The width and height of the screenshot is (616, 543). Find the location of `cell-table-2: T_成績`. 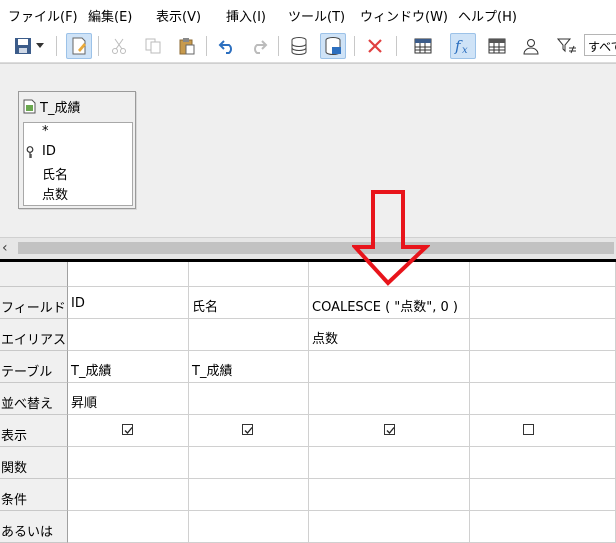

cell-table-2: T_成績 is located at coordinates (249, 367).